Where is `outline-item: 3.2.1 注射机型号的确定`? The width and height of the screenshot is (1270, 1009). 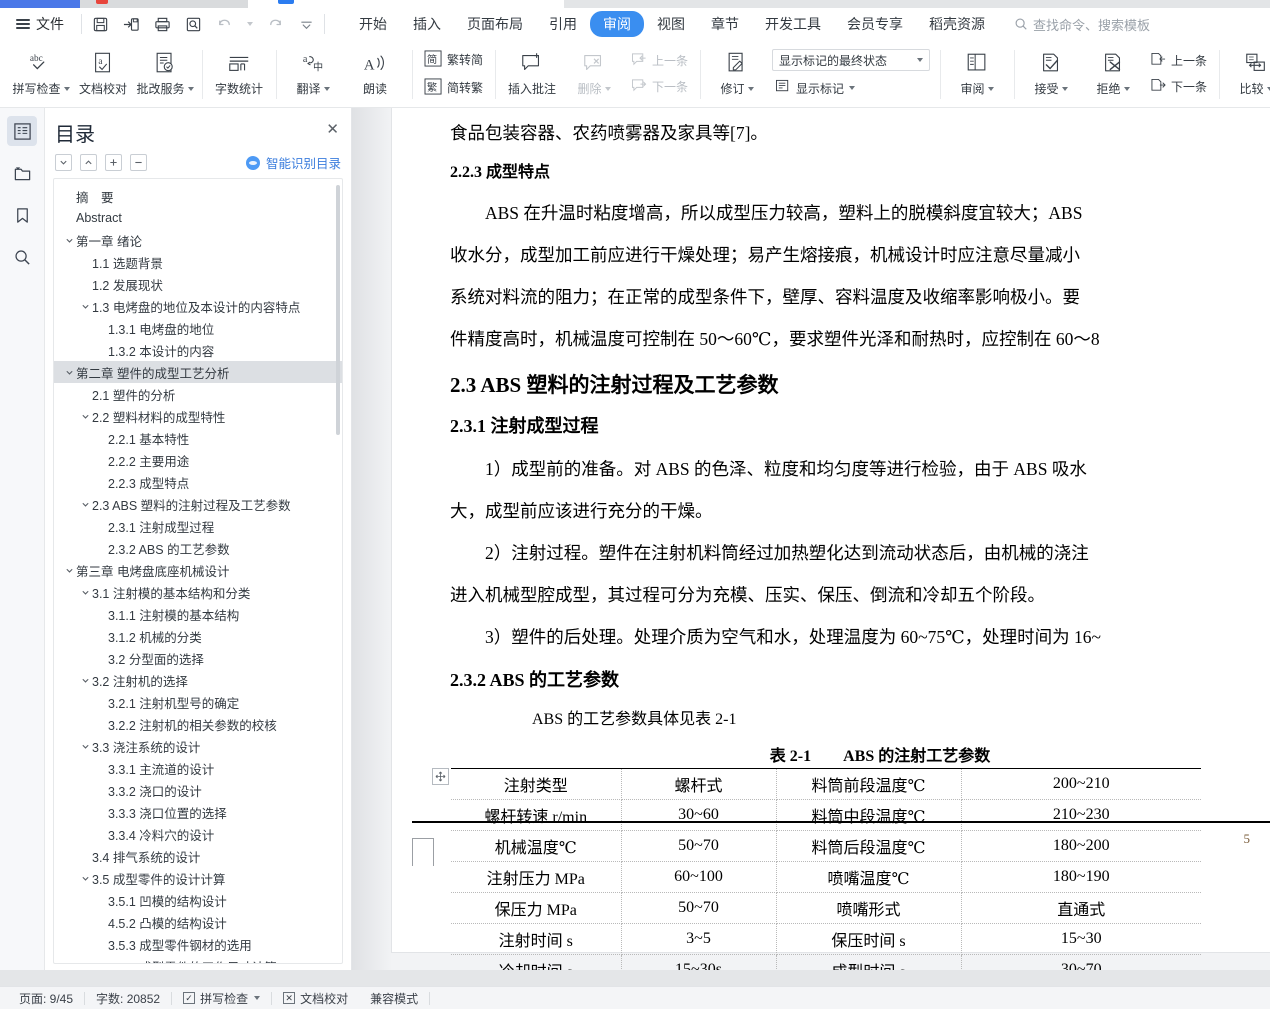 outline-item: 3.2.1 注射机型号的确定 is located at coordinates (198, 702).